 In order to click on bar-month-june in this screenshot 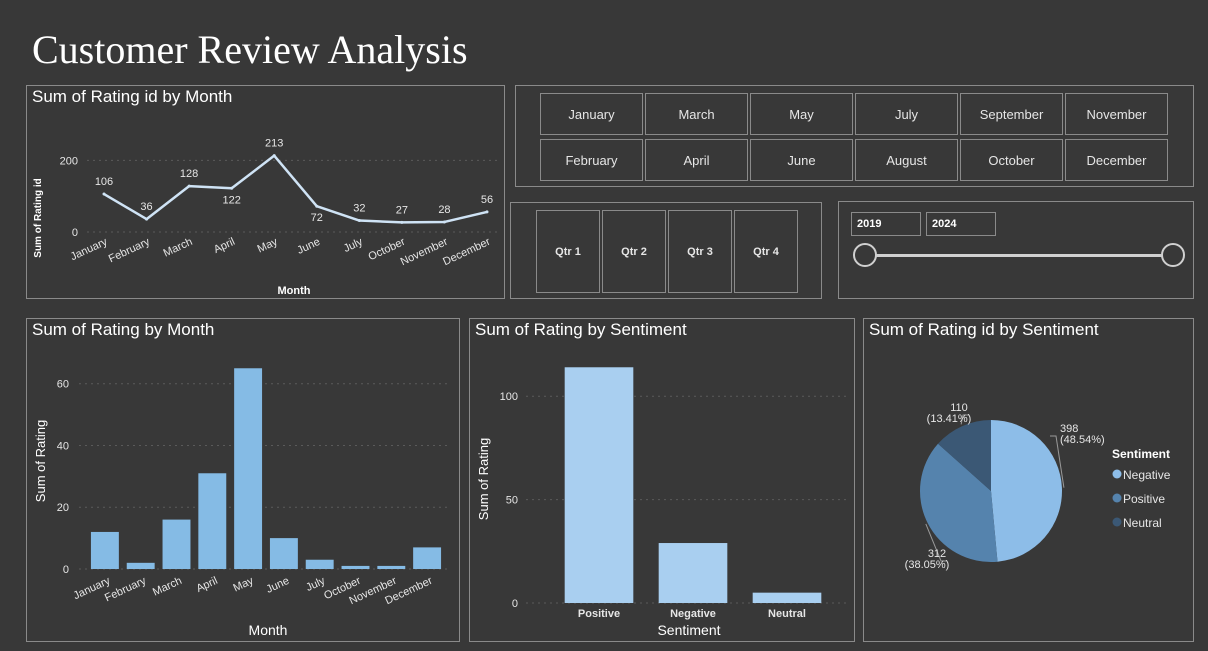, I will do `click(283, 553)`.